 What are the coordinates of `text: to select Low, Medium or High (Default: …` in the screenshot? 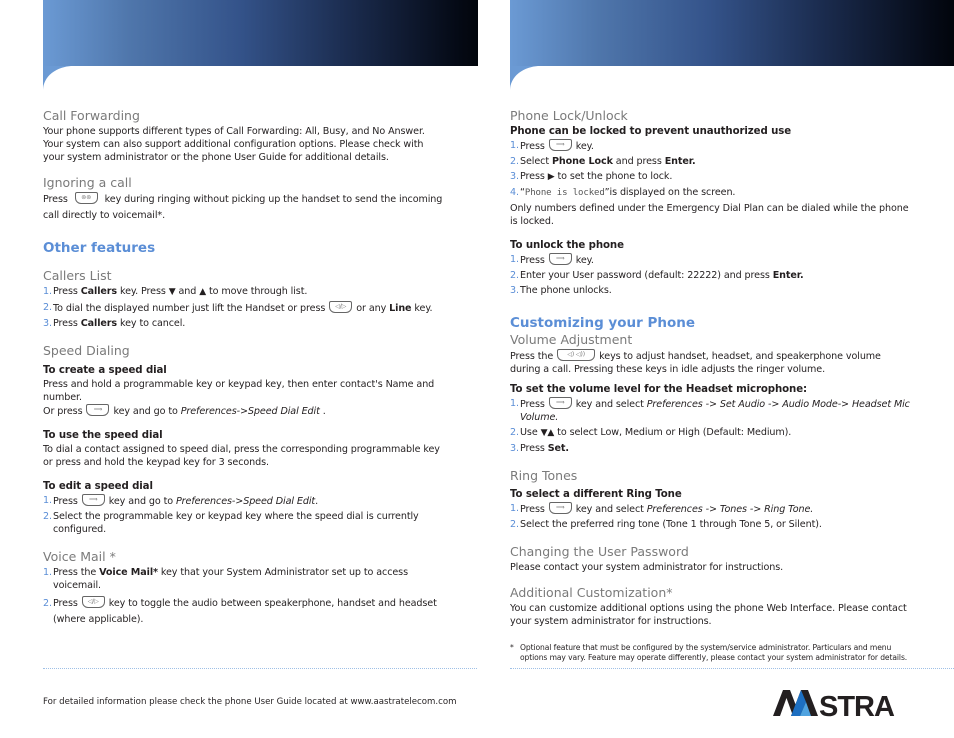 It's located at (673, 432).